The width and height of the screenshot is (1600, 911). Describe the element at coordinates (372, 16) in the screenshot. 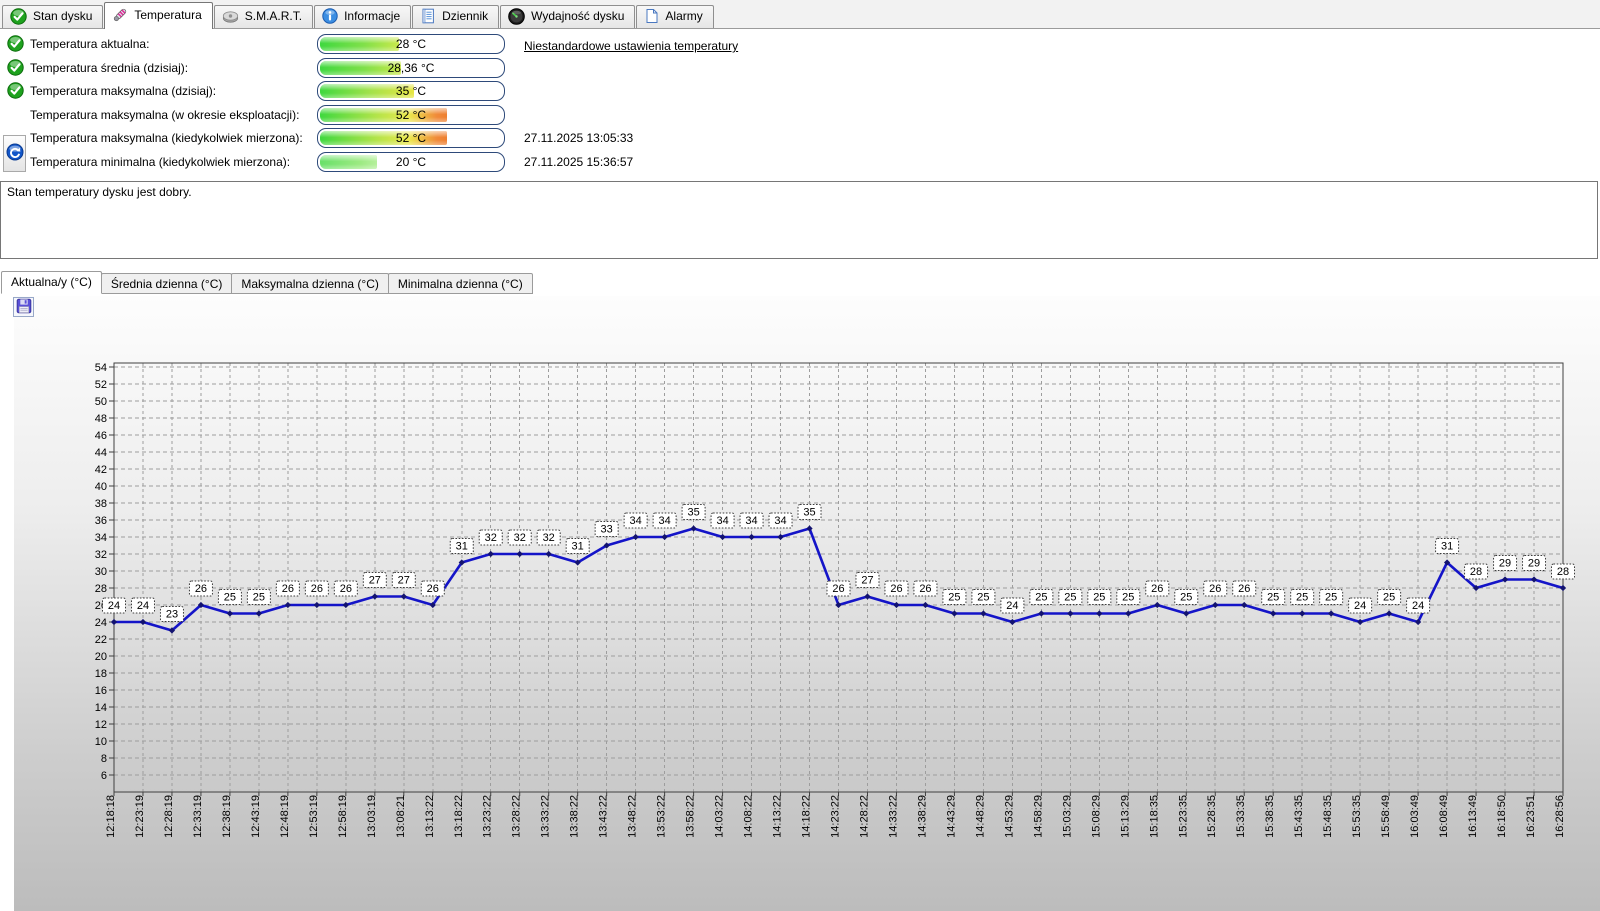

I see `tab-label: Informacje` at that location.